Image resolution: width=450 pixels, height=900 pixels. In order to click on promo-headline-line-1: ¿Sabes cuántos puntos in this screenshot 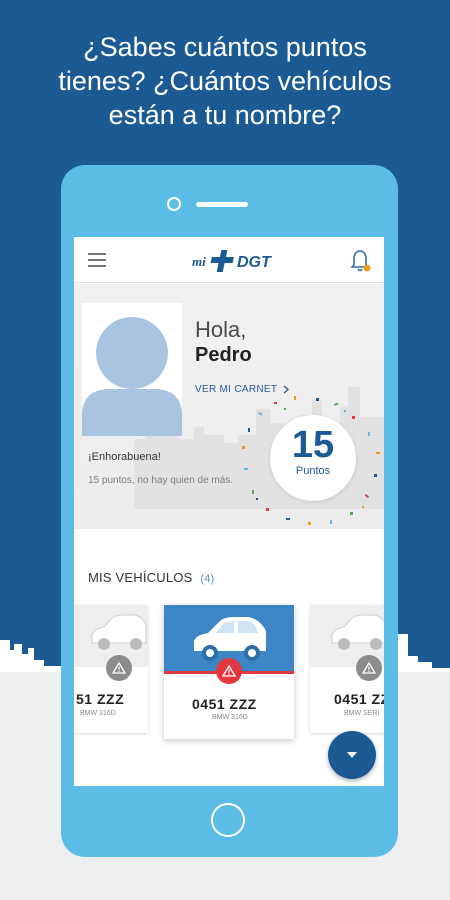, I will do `click(225, 47)`.